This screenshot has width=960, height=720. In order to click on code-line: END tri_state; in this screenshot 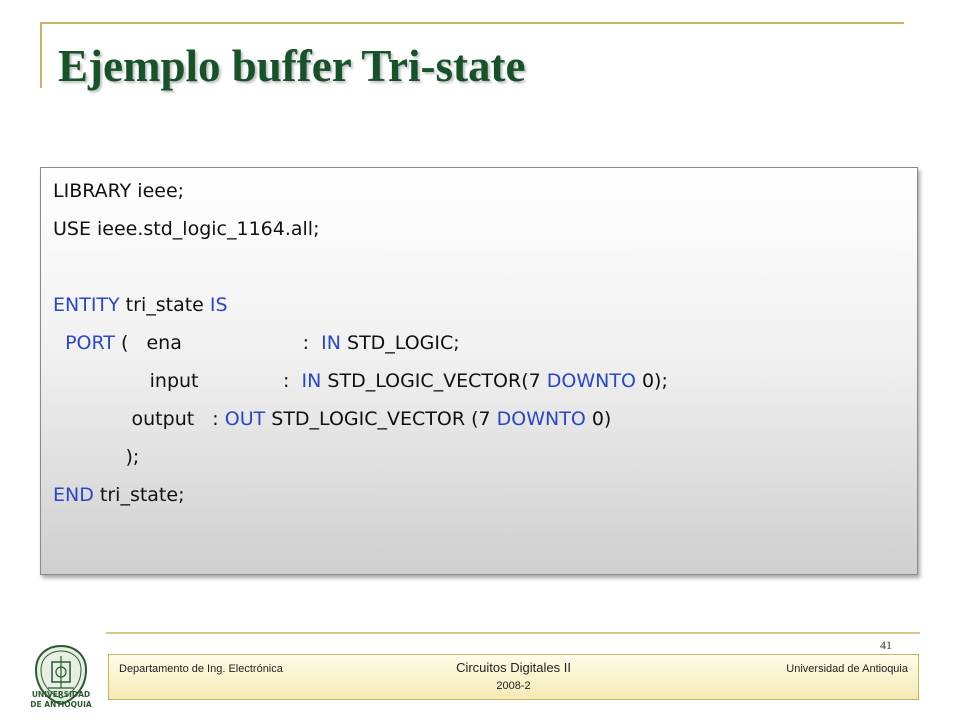, I will do `click(118, 495)`.